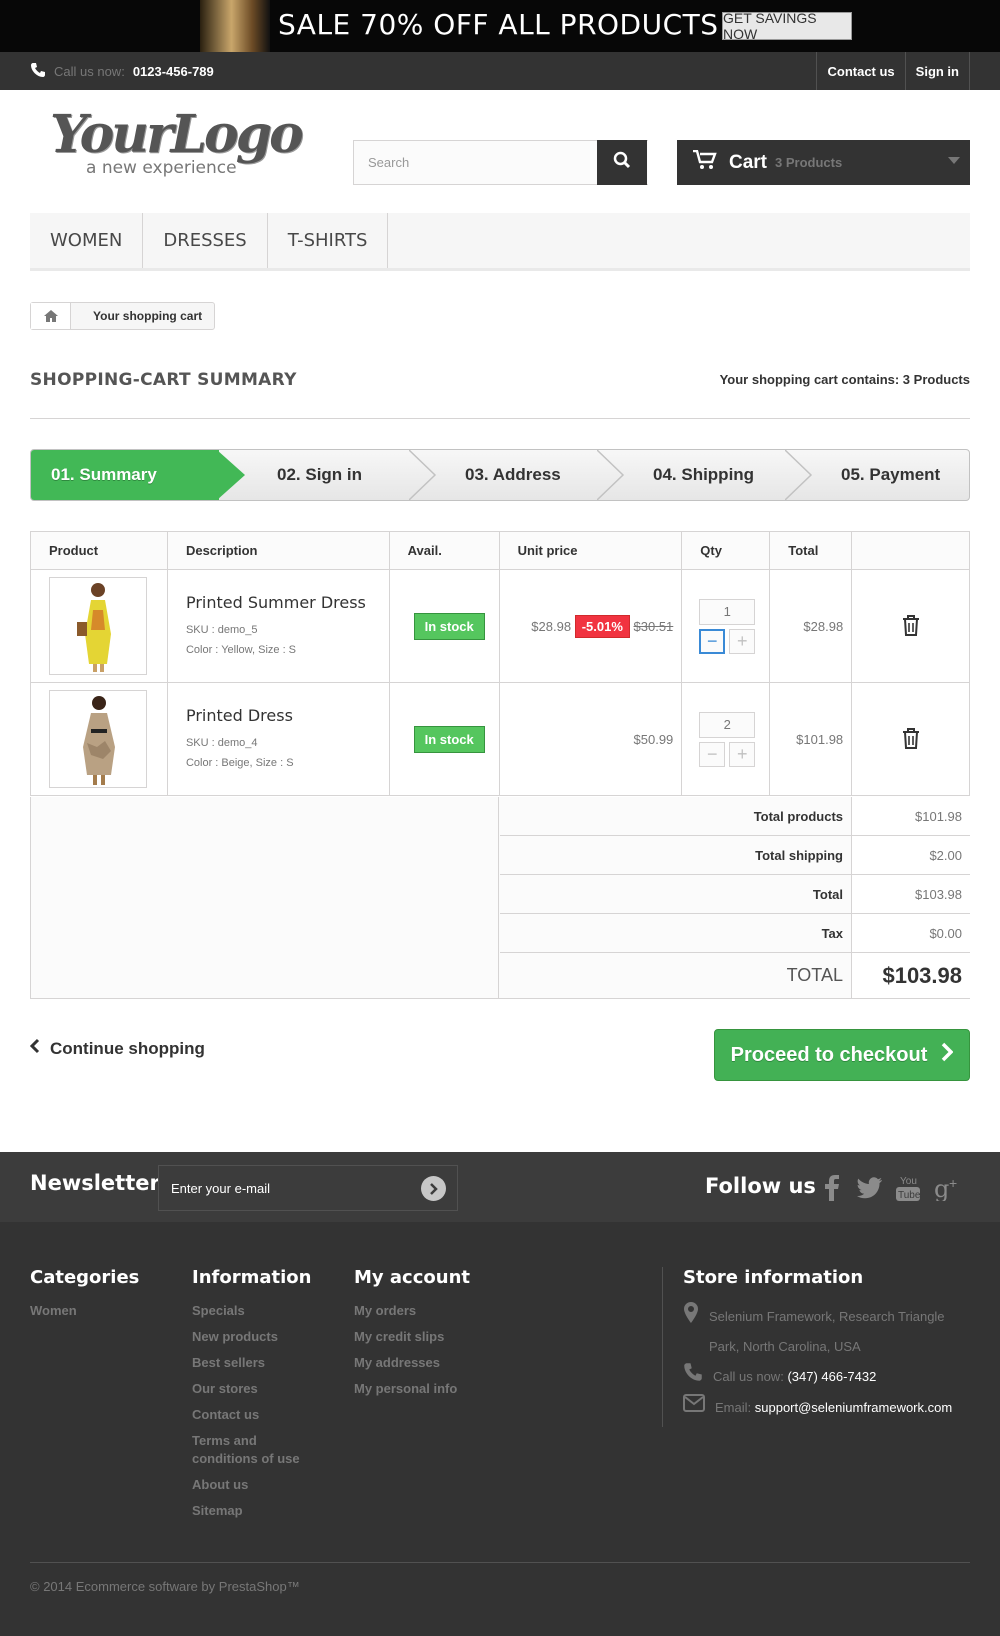 The image size is (1000, 1636). I want to click on menu-item-tshirts: T-SHIRTS, so click(328, 240).